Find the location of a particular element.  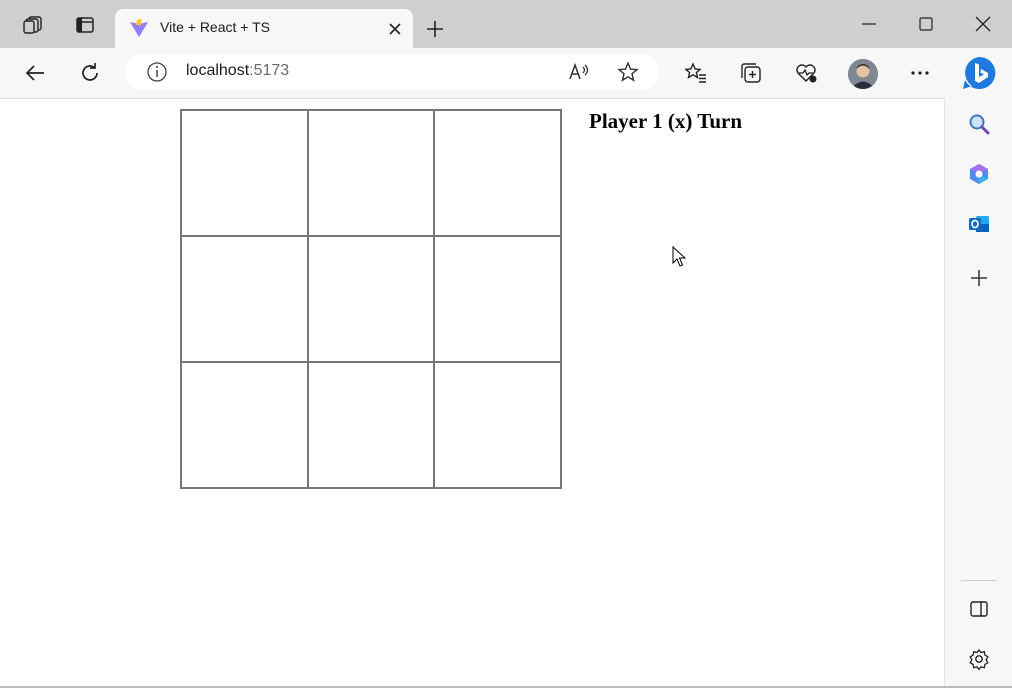

address-bar: localhost:5173 is located at coordinates (392, 72).